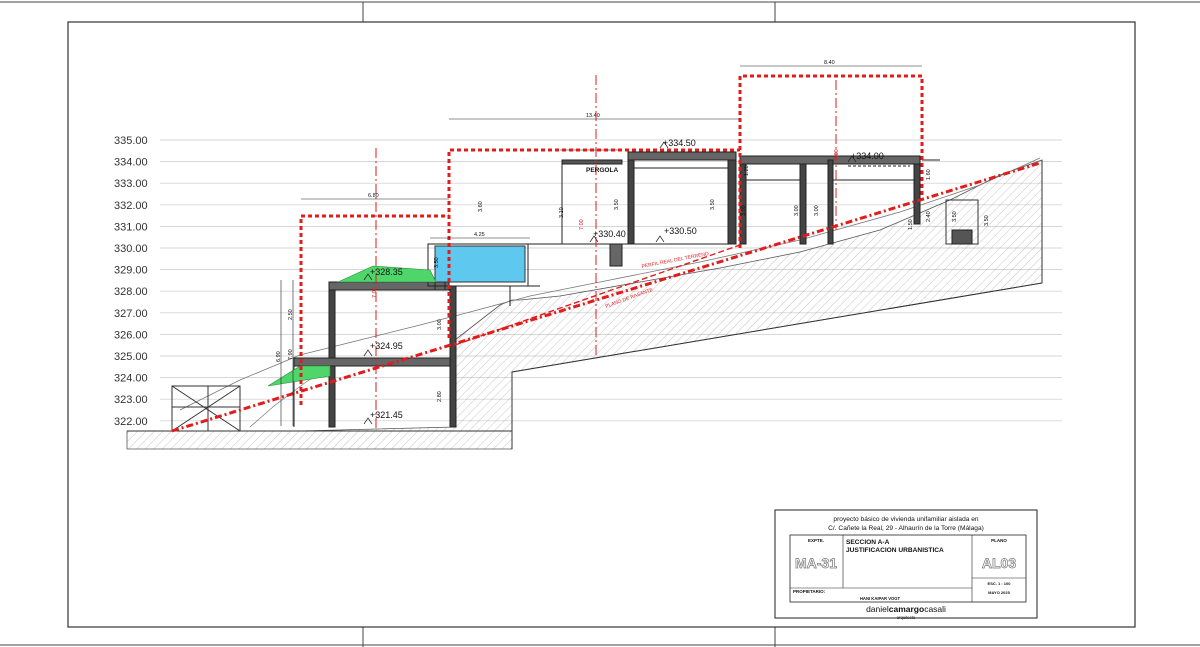 The image size is (1200, 647). Describe the element at coordinates (282, 402) in the screenshot. I see `stair-profile` at that location.